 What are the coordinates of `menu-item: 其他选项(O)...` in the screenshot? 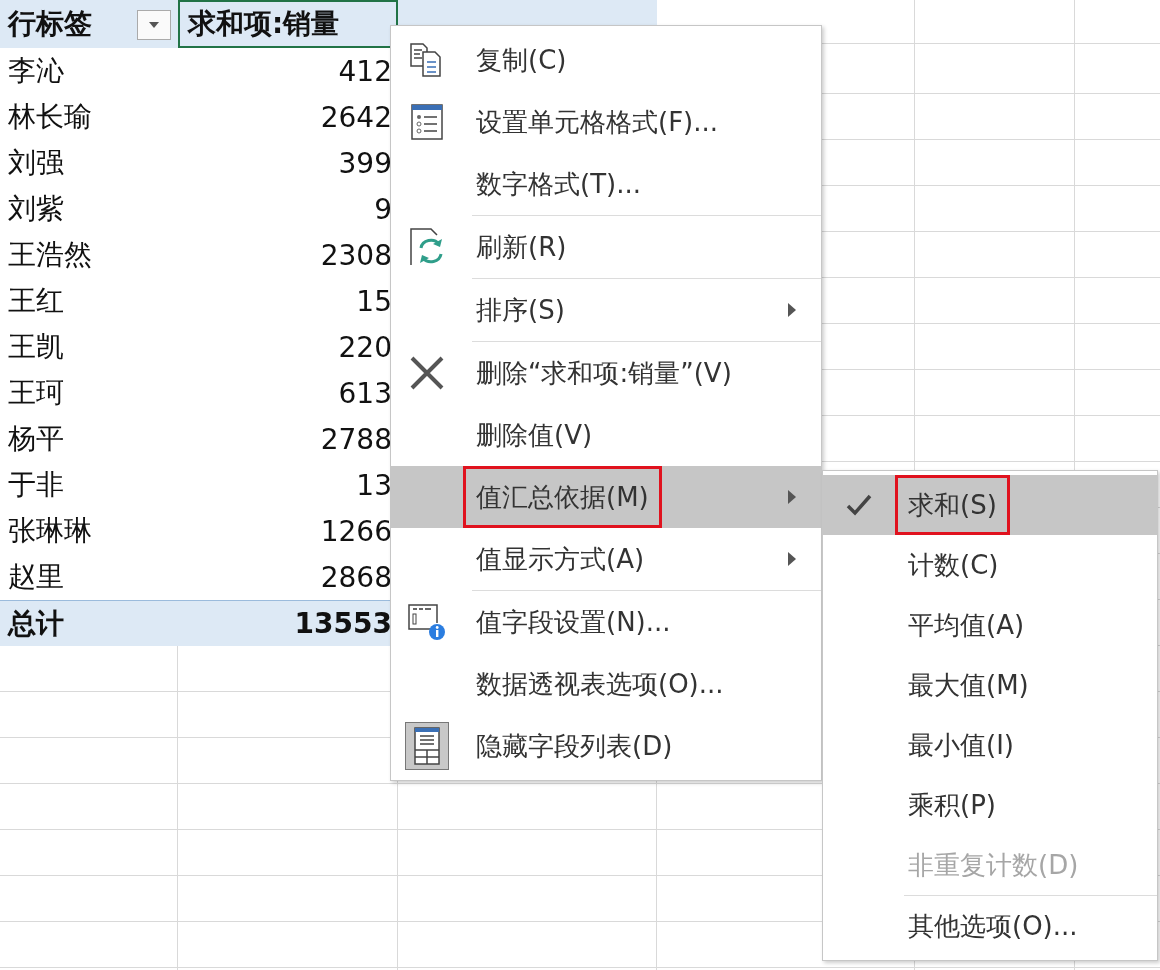 It's located at (990, 926).